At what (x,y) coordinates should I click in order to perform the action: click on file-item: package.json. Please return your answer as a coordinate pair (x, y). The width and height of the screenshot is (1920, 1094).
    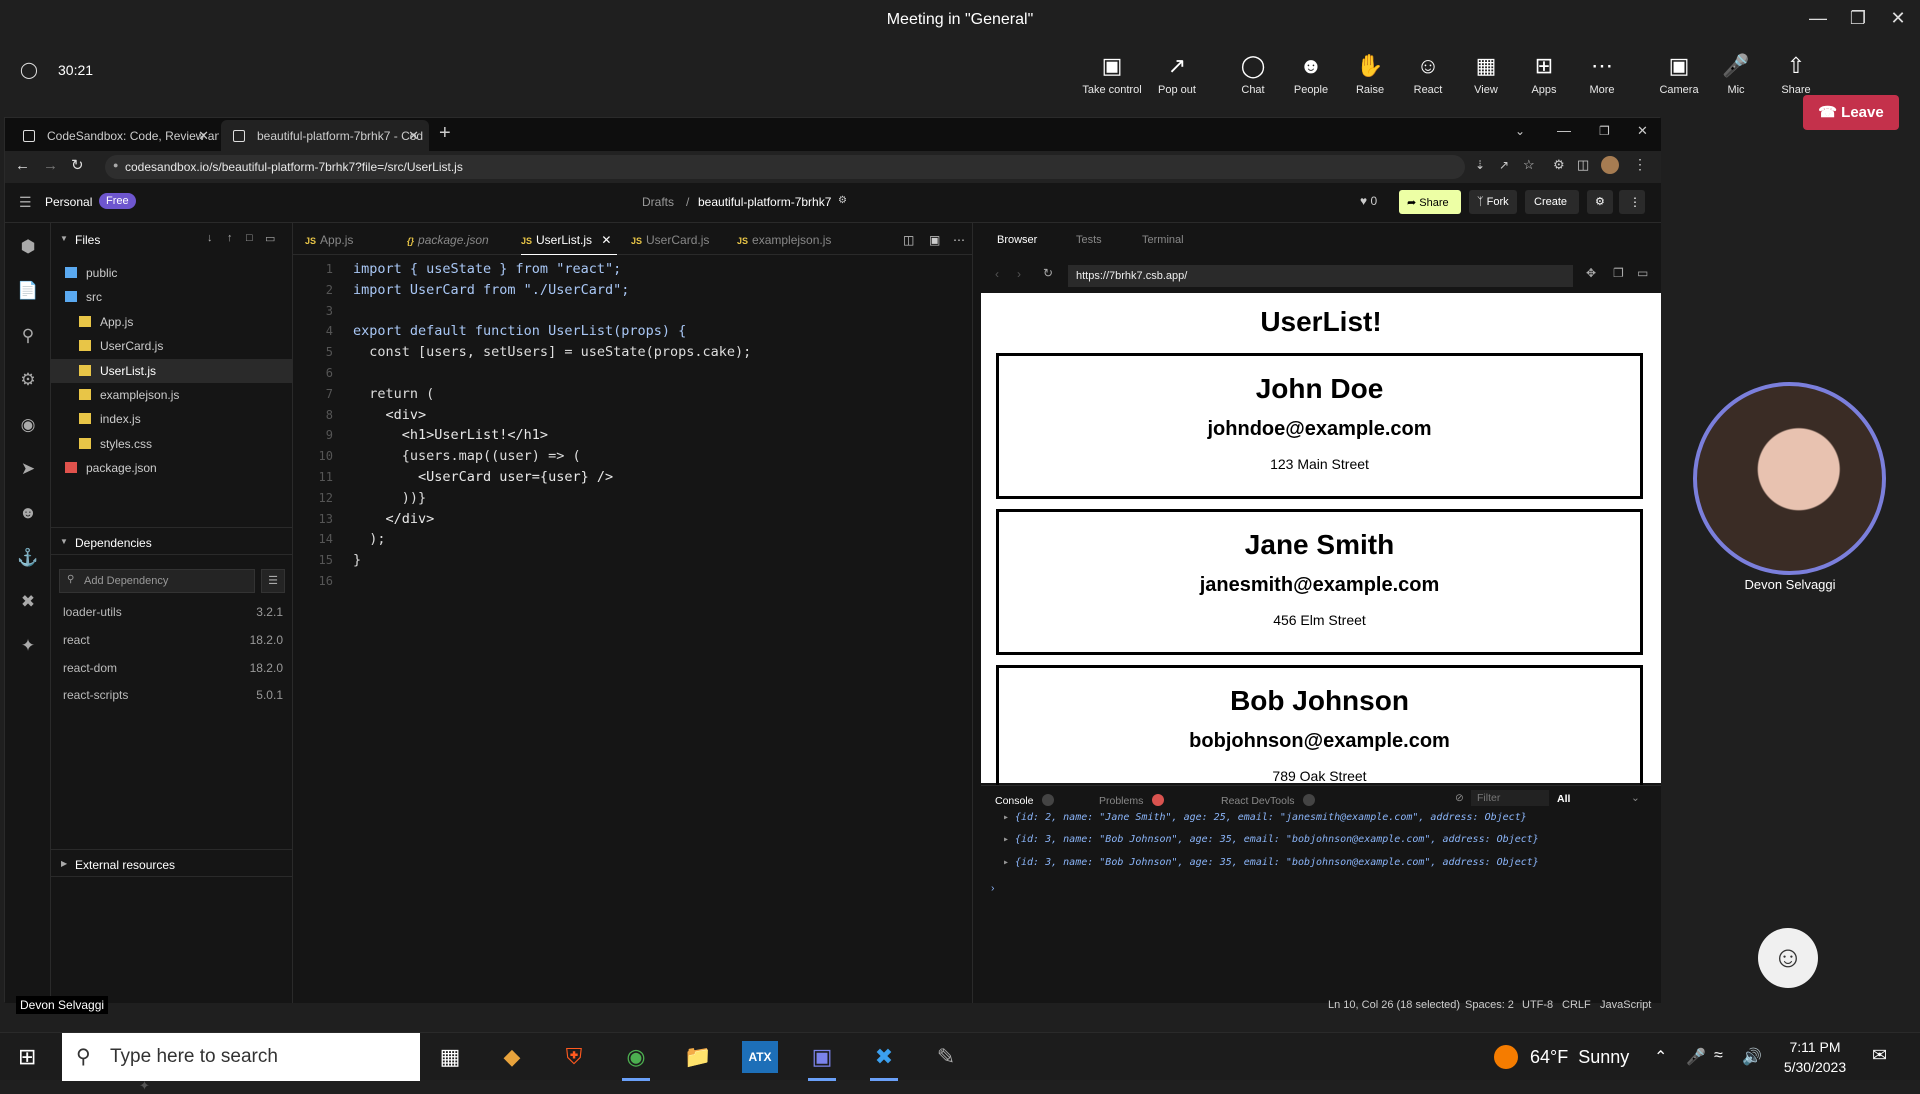
    Looking at the image, I should click on (172, 468).